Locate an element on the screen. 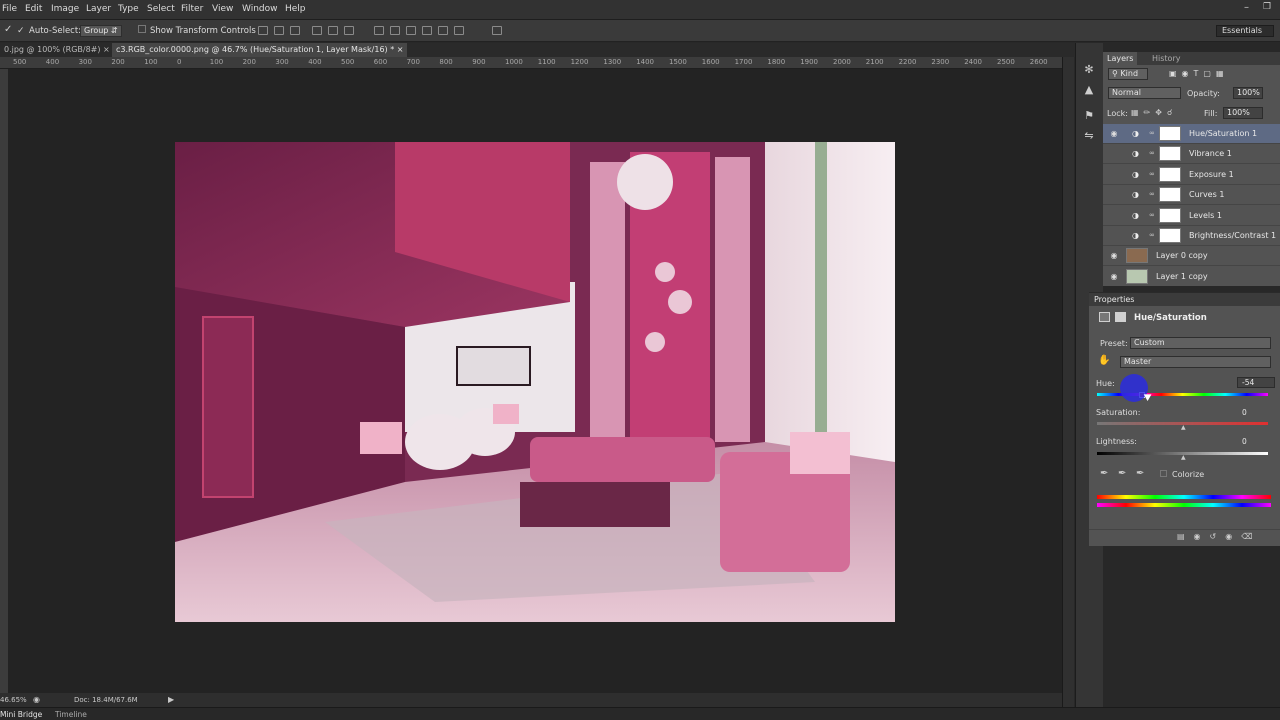  eyedropper-minus-icon: ✒ is located at coordinates (1140, 473).